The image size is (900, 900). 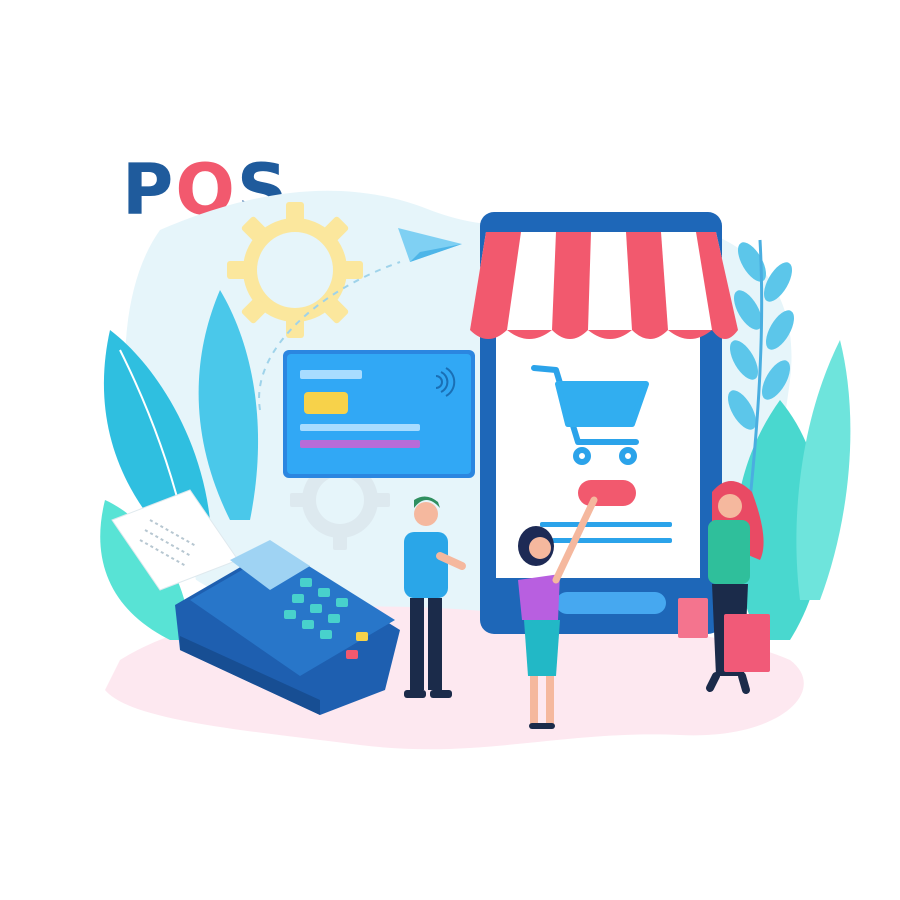 What do you see at coordinates (823, 470) in the screenshot?
I see `plant-leaf` at bounding box center [823, 470].